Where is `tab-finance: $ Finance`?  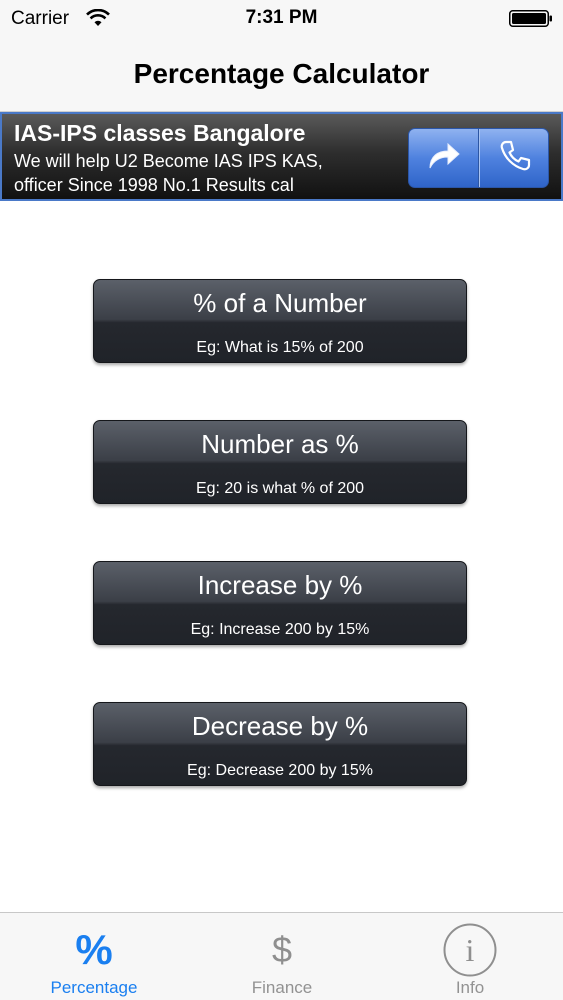
tab-finance: $ Finance is located at coordinates (282, 956).